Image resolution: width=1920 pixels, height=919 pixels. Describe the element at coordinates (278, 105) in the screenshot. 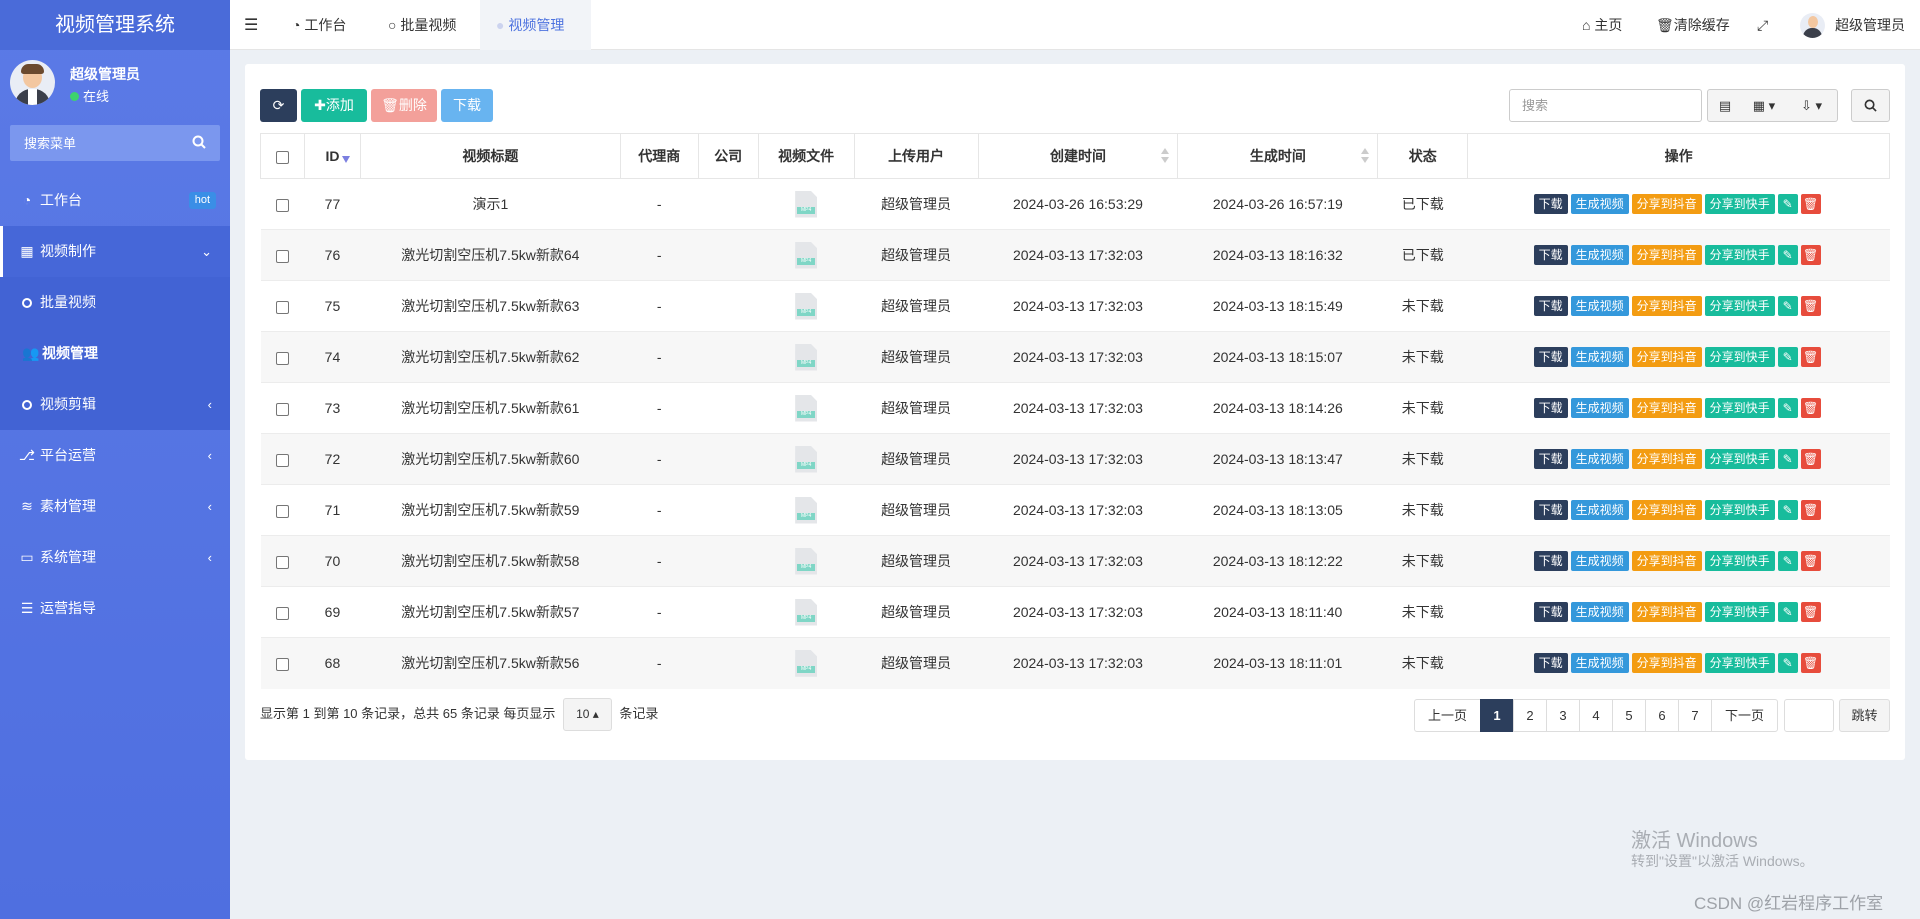

I see `refresh-button: ⟳` at that location.